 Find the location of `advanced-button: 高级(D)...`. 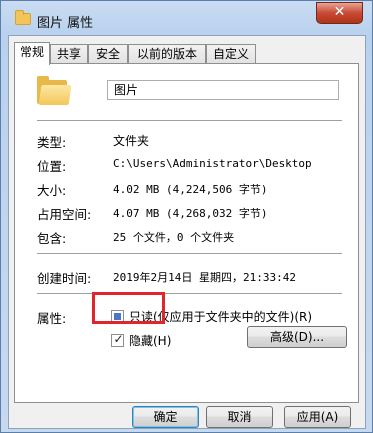

advanced-button: 高级(D)... is located at coordinates (297, 337).